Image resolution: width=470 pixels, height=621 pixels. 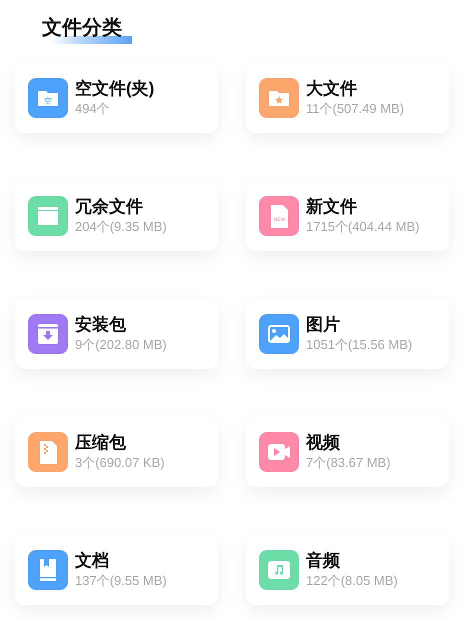 I want to click on category-name: 冗余文件, so click(x=109, y=207).